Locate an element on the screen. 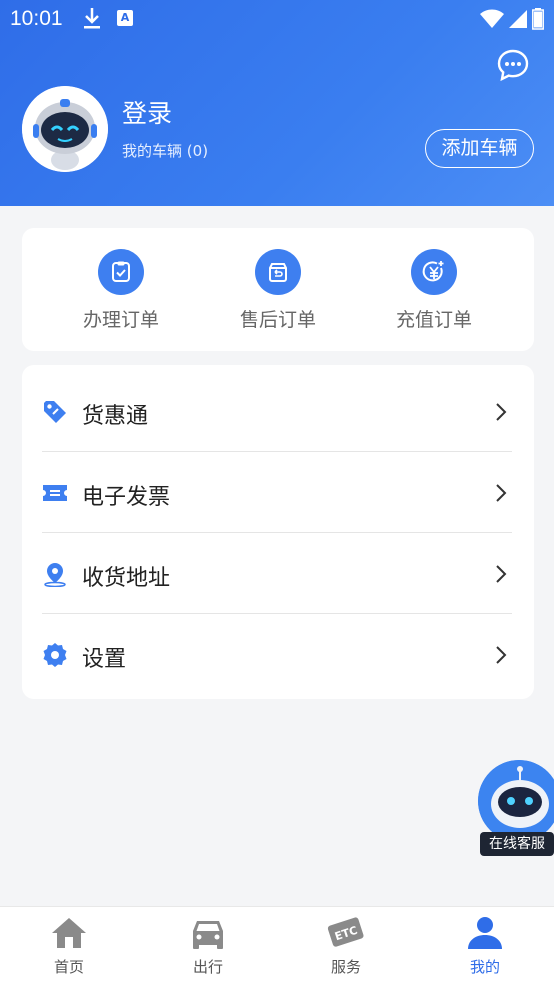 This screenshot has width=554, height=984. add-car-button: 添加车辆 is located at coordinates (479, 148).